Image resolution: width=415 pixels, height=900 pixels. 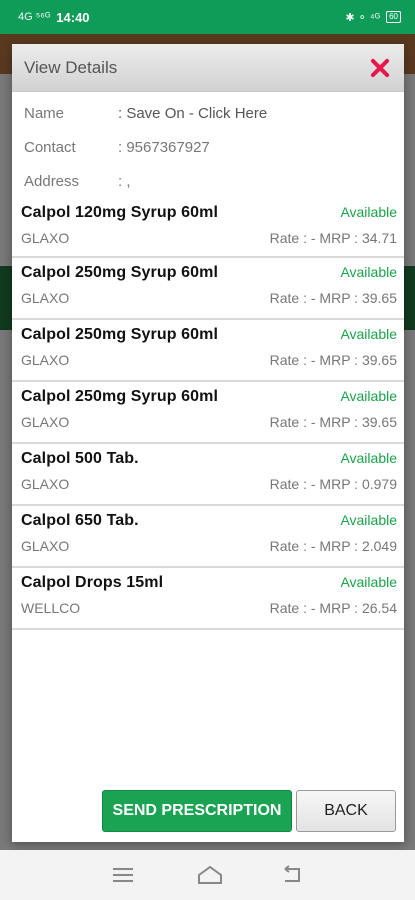 What do you see at coordinates (207, 17) in the screenshot?
I see `status-bar: 4G ⁵⁶ᴳ 14:40 ✱ ⚬ ⁴ᴳ 60` at bounding box center [207, 17].